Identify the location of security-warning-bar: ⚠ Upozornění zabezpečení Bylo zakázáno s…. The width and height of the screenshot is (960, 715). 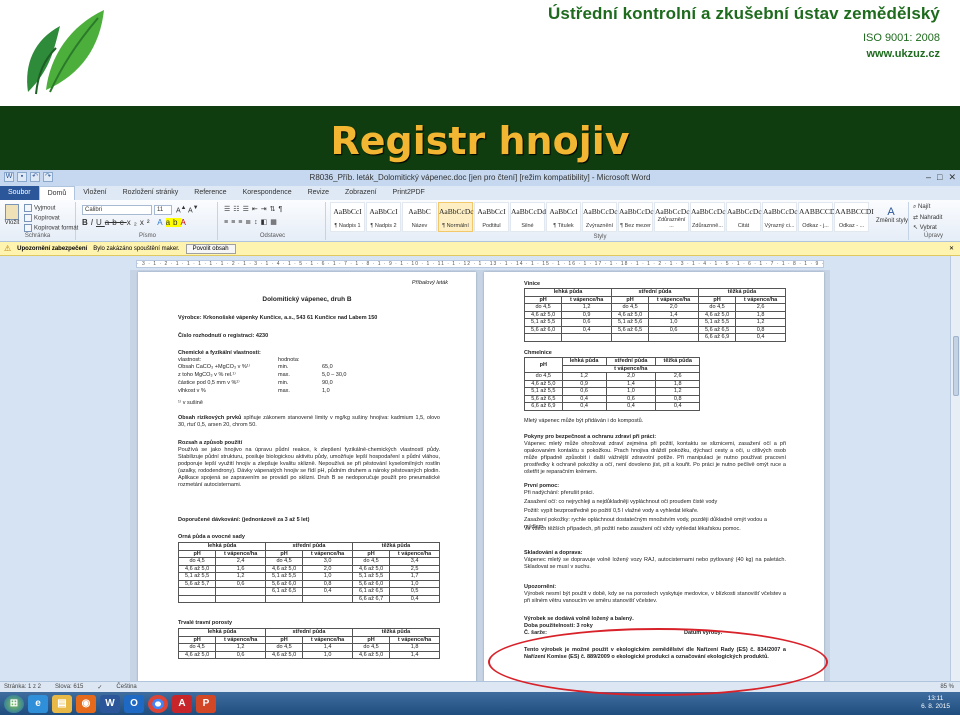
(480, 249).